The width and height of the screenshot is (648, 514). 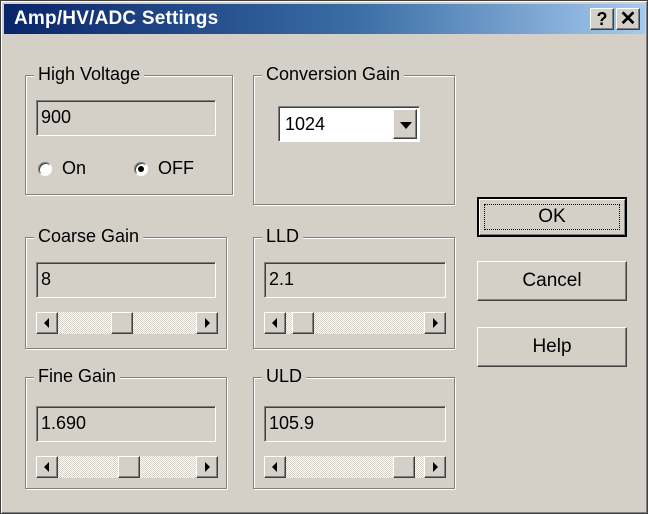 What do you see at coordinates (64, 423) in the screenshot?
I see `fine-gain-value: 1.690` at bounding box center [64, 423].